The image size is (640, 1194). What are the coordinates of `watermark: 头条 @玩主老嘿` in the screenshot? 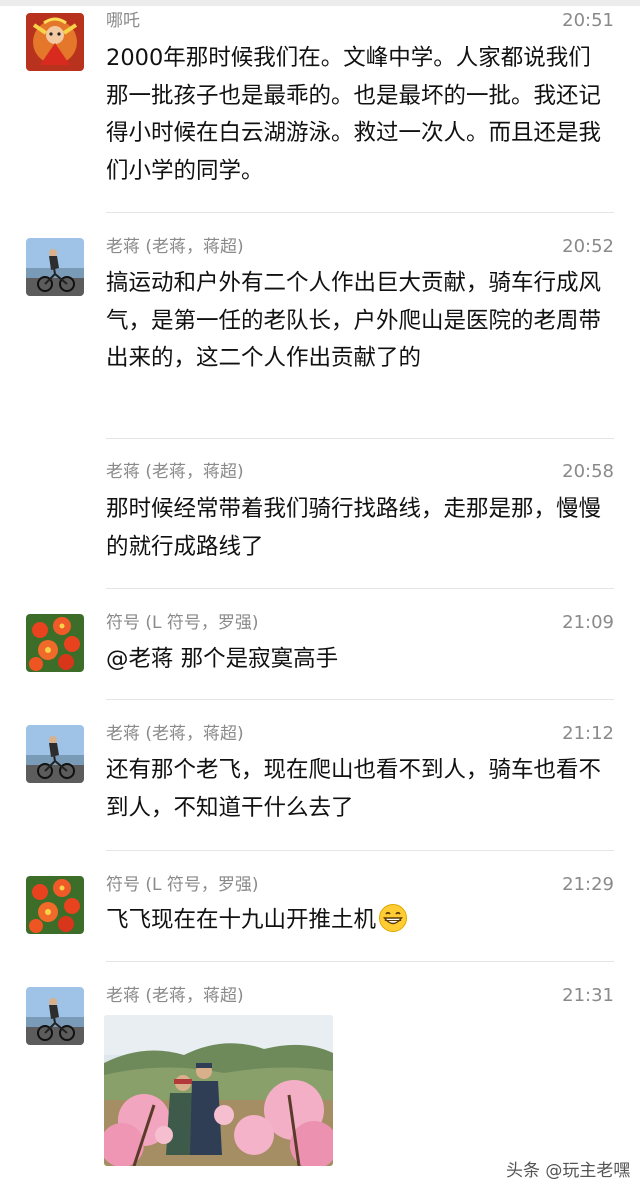 It's located at (568, 1171).